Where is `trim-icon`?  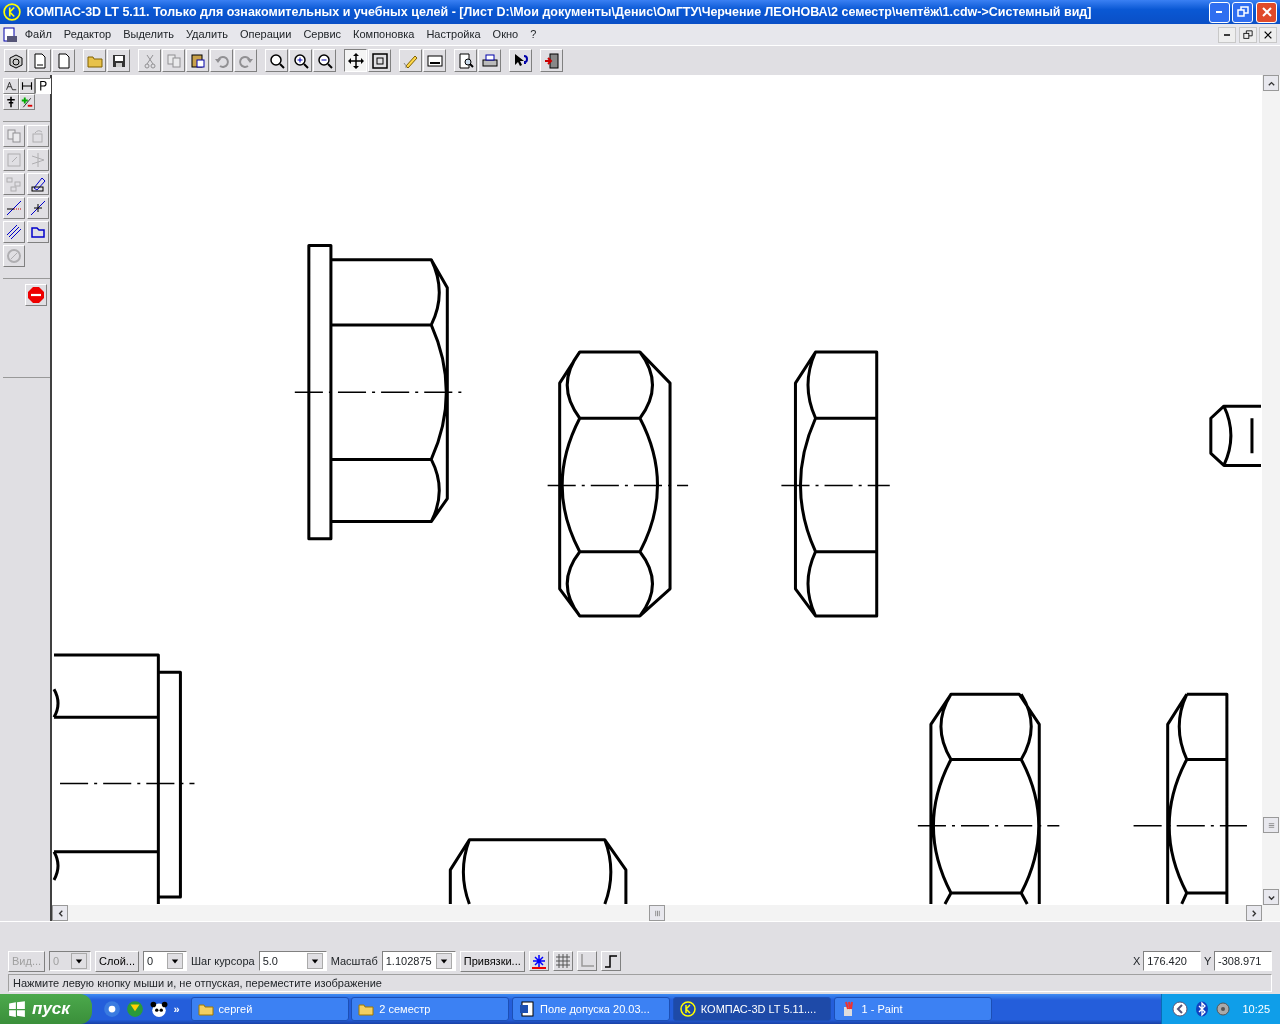 trim-icon is located at coordinates (13, 207).